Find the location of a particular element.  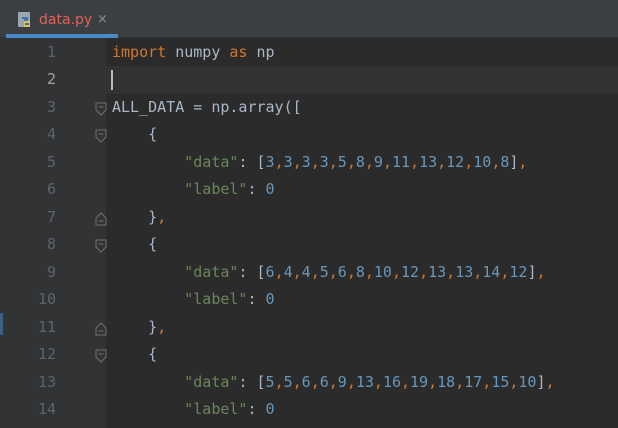

tab-data-py: data.py × is located at coordinates (62, 20).